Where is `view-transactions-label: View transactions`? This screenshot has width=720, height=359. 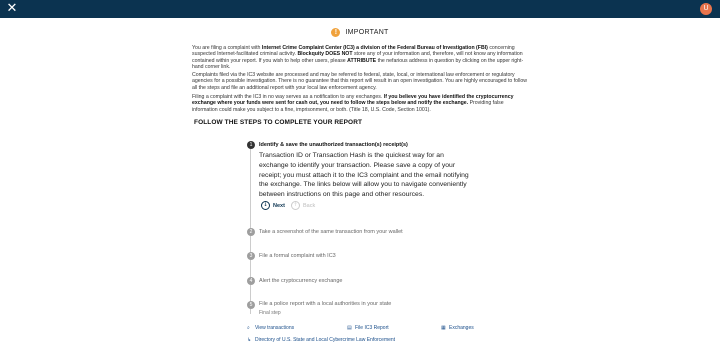
view-transactions-label: View transactions is located at coordinates (275, 328).